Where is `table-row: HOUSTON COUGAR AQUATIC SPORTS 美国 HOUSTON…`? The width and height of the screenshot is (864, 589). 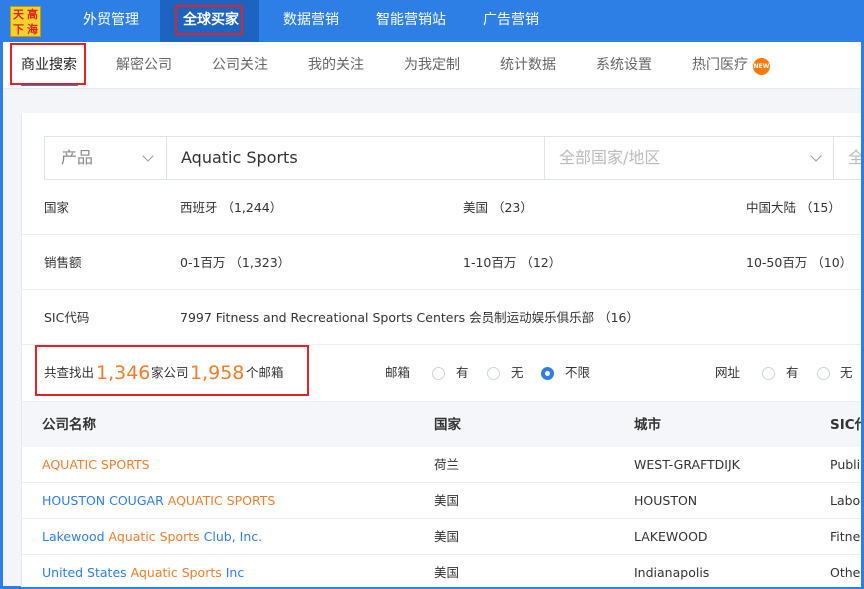
table-row: HOUSTON COUGAR AQUATIC SPORTS 美国 HOUSTON… is located at coordinates (441, 501).